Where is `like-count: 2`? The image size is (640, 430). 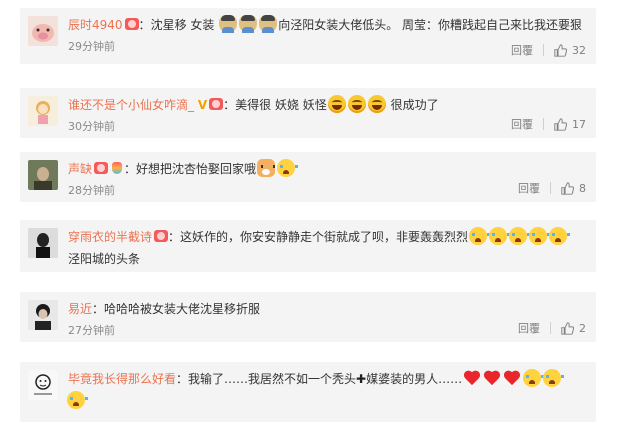 like-count: 2 is located at coordinates (582, 328).